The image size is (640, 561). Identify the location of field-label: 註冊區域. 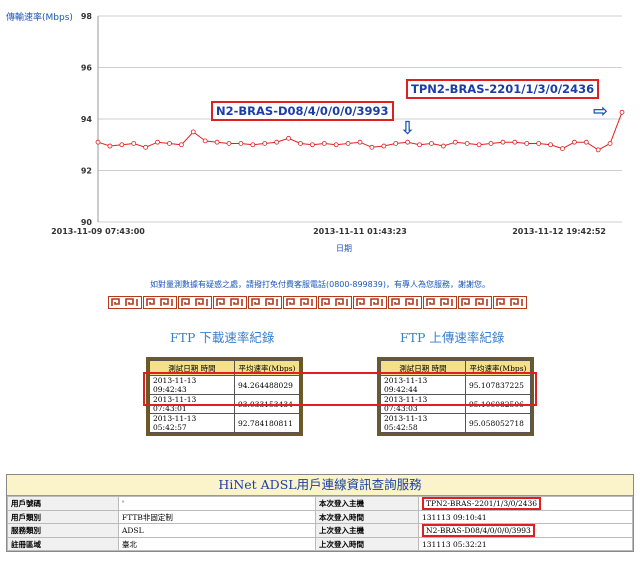
(63, 544).